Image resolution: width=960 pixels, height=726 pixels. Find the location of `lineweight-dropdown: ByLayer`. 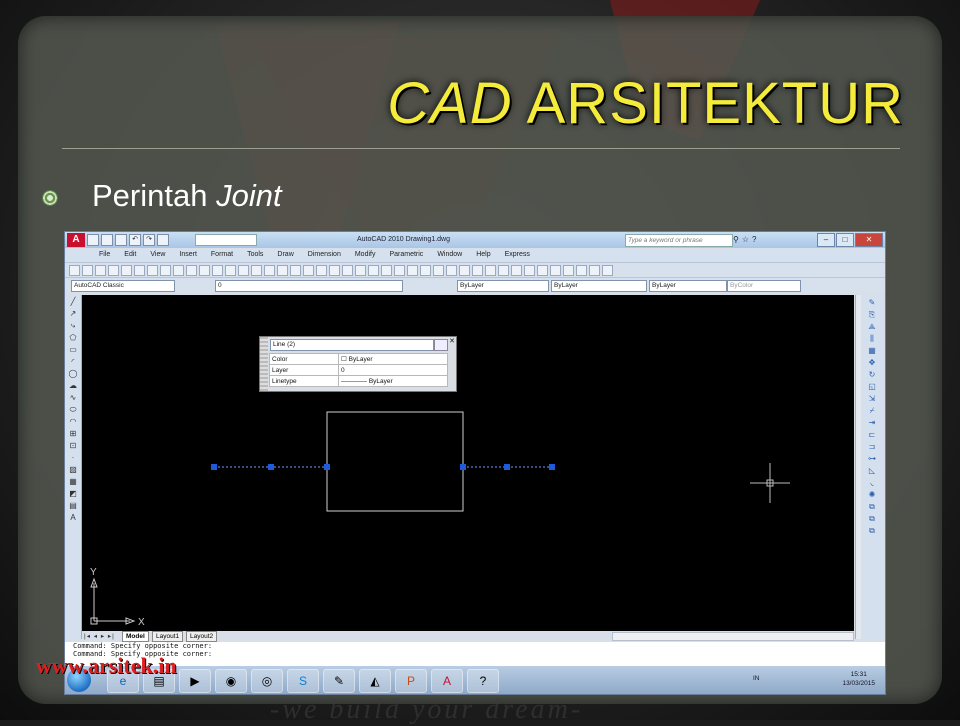

lineweight-dropdown: ByLayer is located at coordinates (688, 286).